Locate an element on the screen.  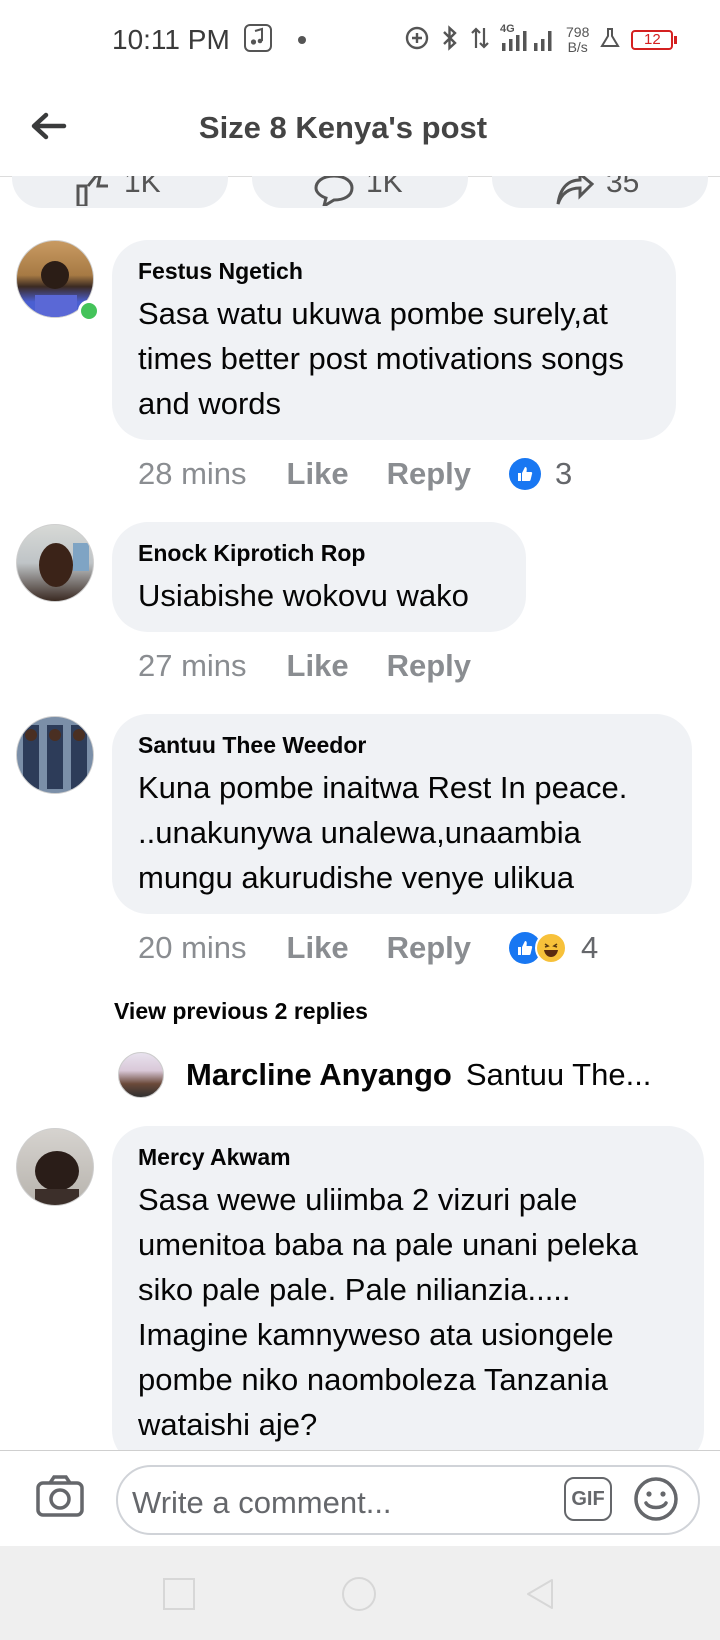
comment-meta: 20 mins Like Reply 4 is located at coordinates (368, 948).